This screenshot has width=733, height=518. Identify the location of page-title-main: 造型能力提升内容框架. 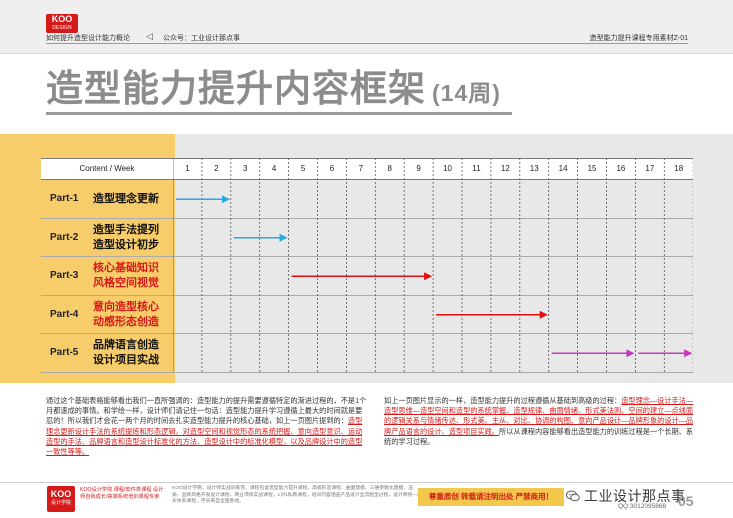
(236, 88).